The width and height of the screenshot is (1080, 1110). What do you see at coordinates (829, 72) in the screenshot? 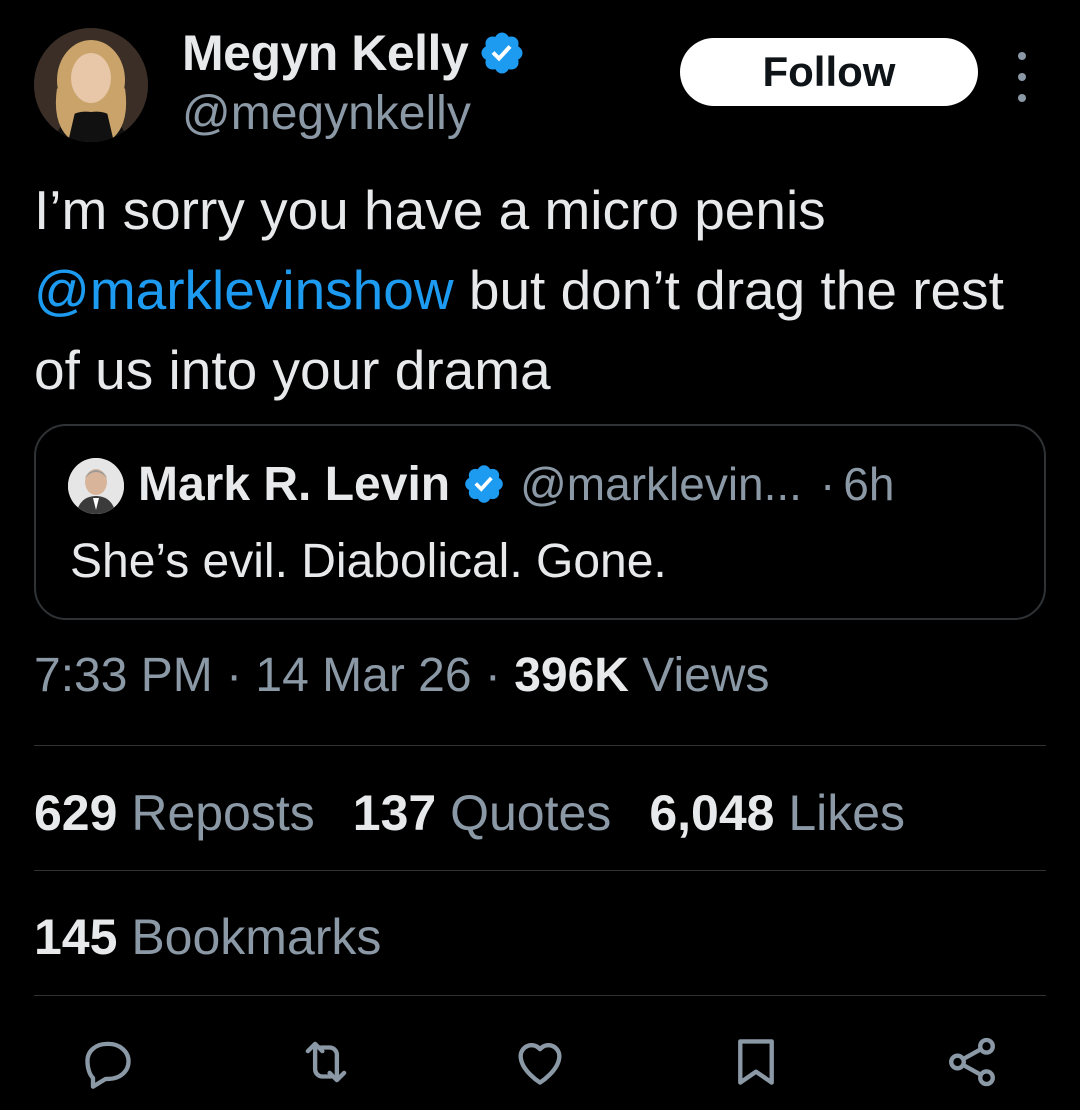
I see `follow-button: Follow` at bounding box center [829, 72].